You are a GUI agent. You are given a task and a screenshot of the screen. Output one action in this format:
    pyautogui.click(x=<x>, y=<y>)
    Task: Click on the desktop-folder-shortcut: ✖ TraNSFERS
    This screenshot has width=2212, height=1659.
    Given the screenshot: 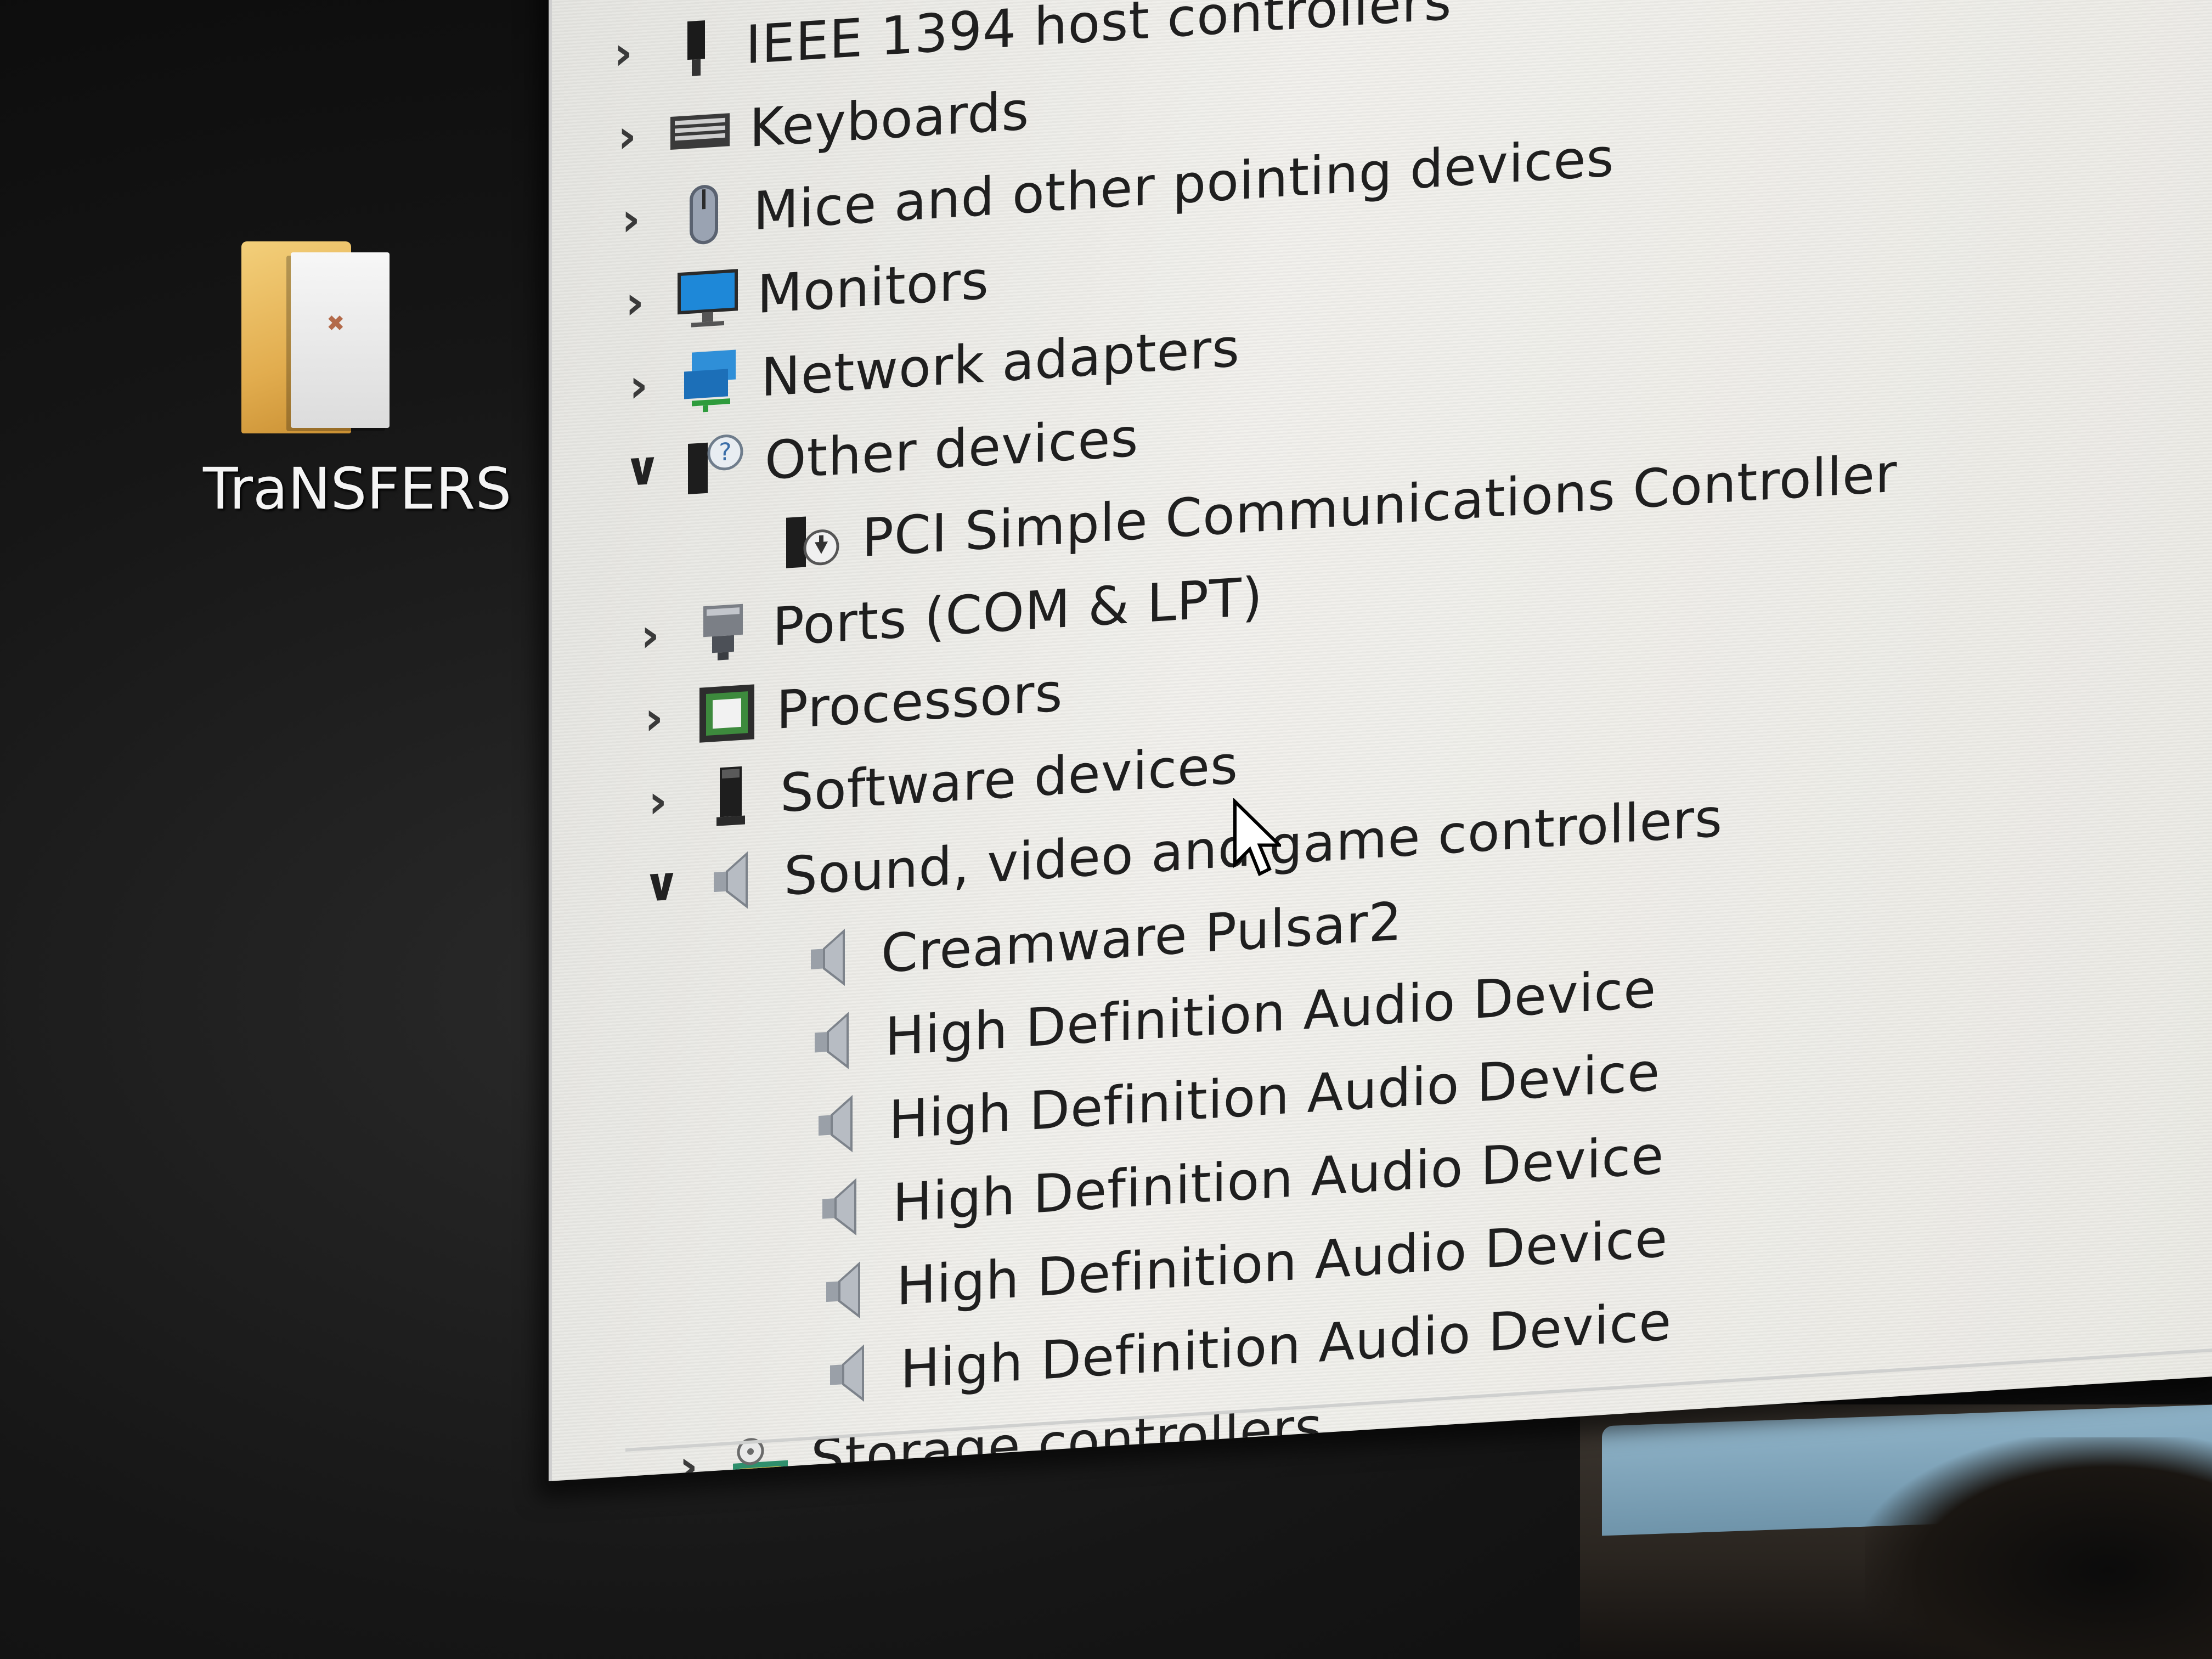 What is the action you would take?
    pyautogui.click(x=346, y=384)
    